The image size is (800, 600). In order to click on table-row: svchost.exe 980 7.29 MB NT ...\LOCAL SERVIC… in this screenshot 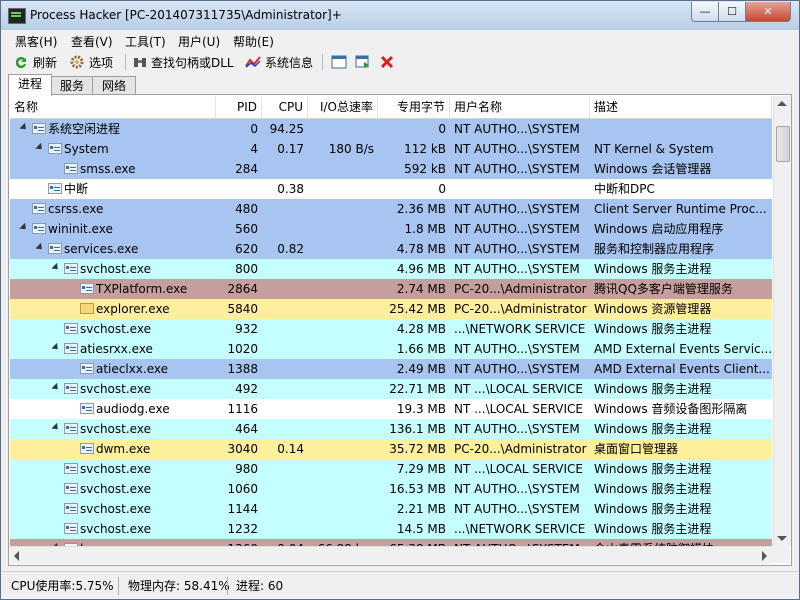, I will do `click(391, 469)`.